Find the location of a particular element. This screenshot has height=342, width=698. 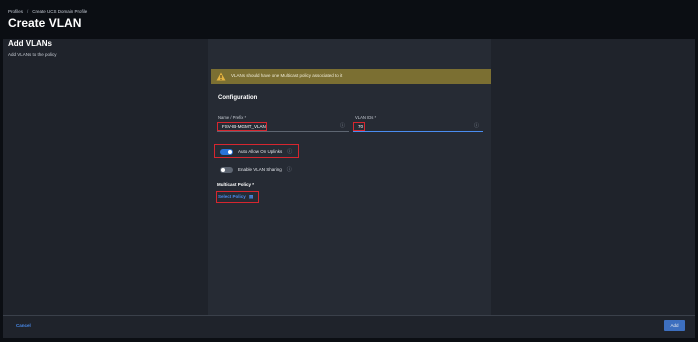

add-button: Add is located at coordinates (674, 325).